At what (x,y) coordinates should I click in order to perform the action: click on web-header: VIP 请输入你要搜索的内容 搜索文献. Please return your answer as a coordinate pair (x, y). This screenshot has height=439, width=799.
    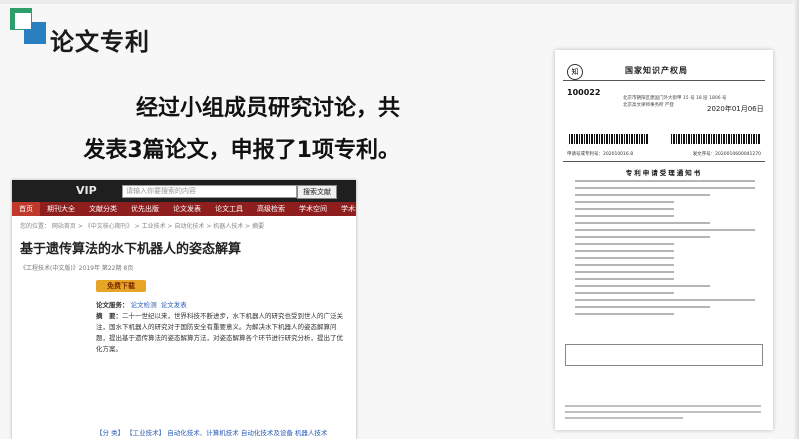
    Looking at the image, I should click on (184, 191).